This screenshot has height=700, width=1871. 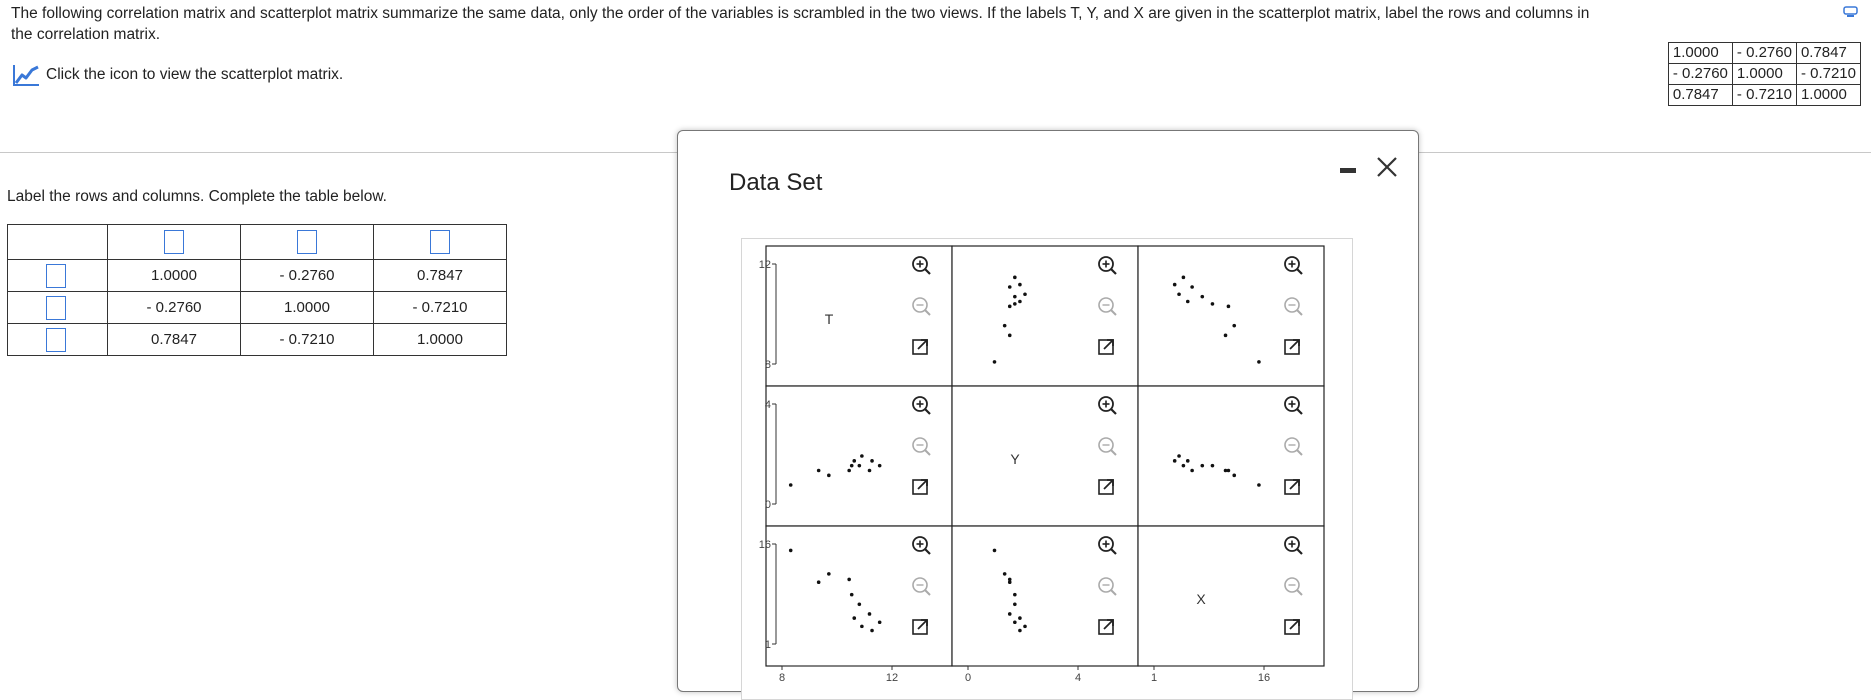 I want to click on matrix-panel-Y-T, so click(x=859, y=456).